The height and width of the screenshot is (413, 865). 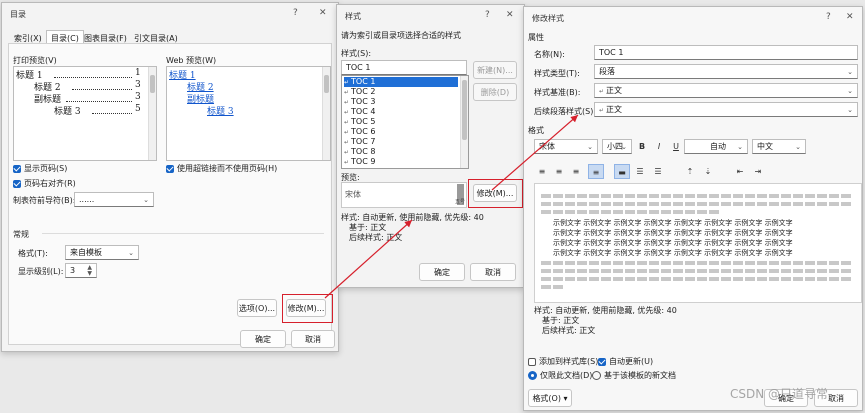 I want to click on based-on-select: ↵ 正文 ⌄, so click(x=726, y=90).